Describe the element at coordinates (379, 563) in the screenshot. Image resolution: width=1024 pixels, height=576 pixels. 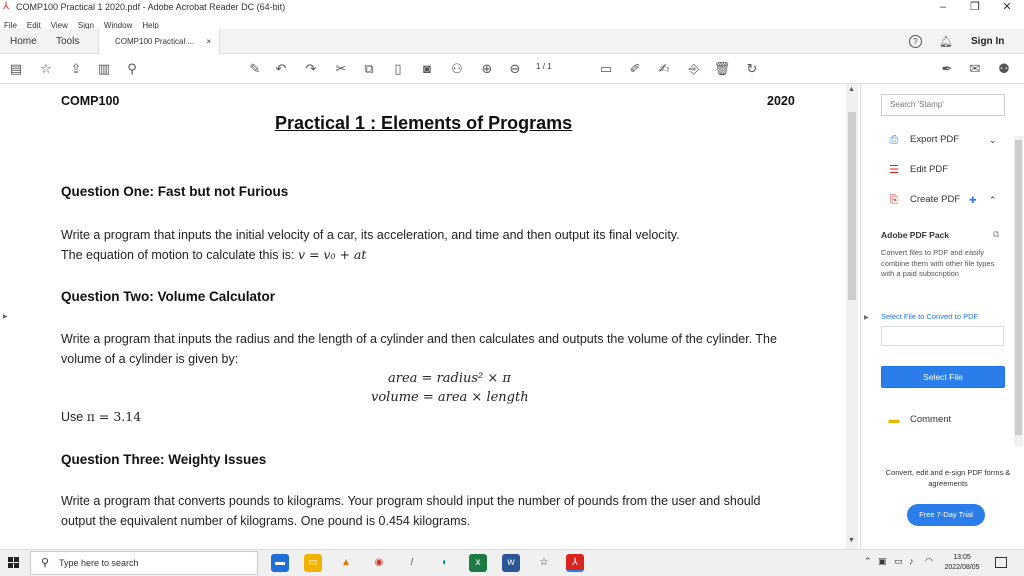
I see `chrome-icon: ◉` at that location.